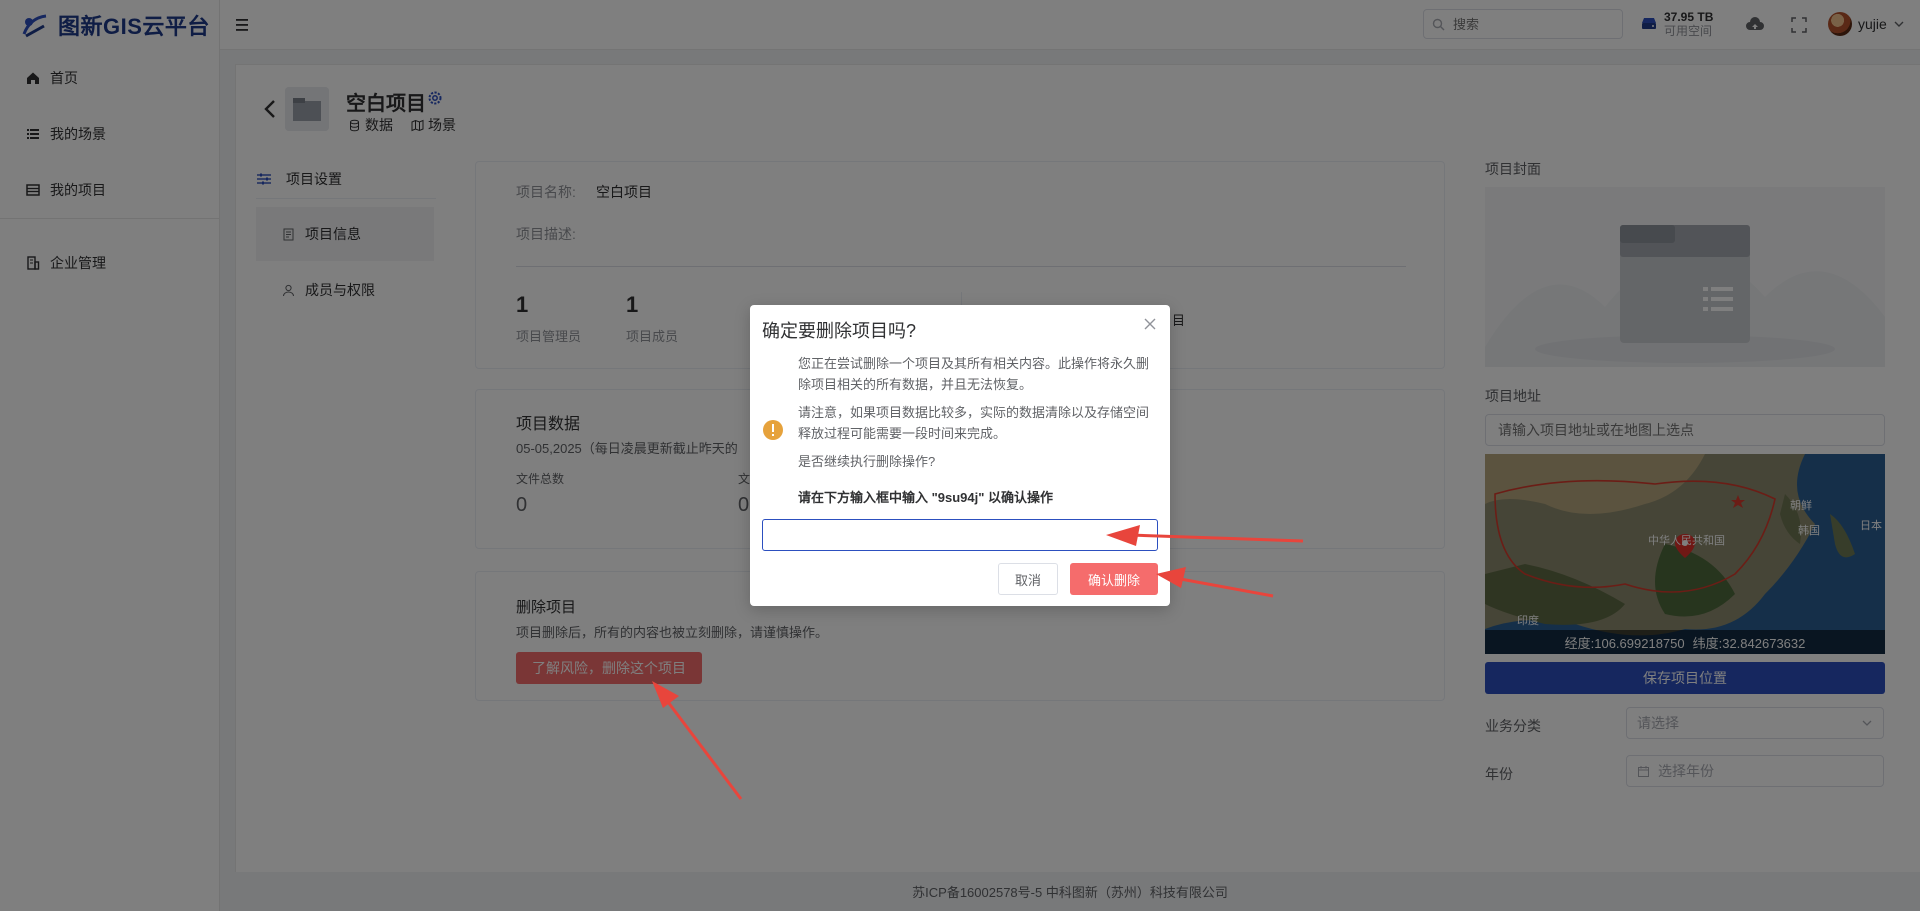  I want to click on dialog-confirm-hint: 请在下方输入框中输入 "9su94j" 以确认操作, so click(926, 497).